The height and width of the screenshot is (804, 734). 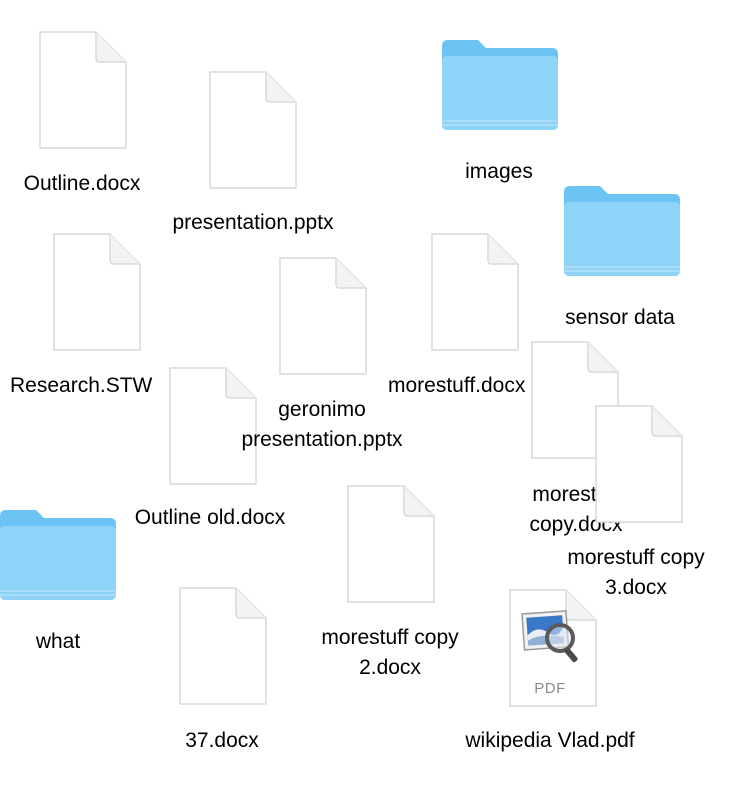 I want to click on pdf-preview-icon: PDF, so click(x=552, y=648).